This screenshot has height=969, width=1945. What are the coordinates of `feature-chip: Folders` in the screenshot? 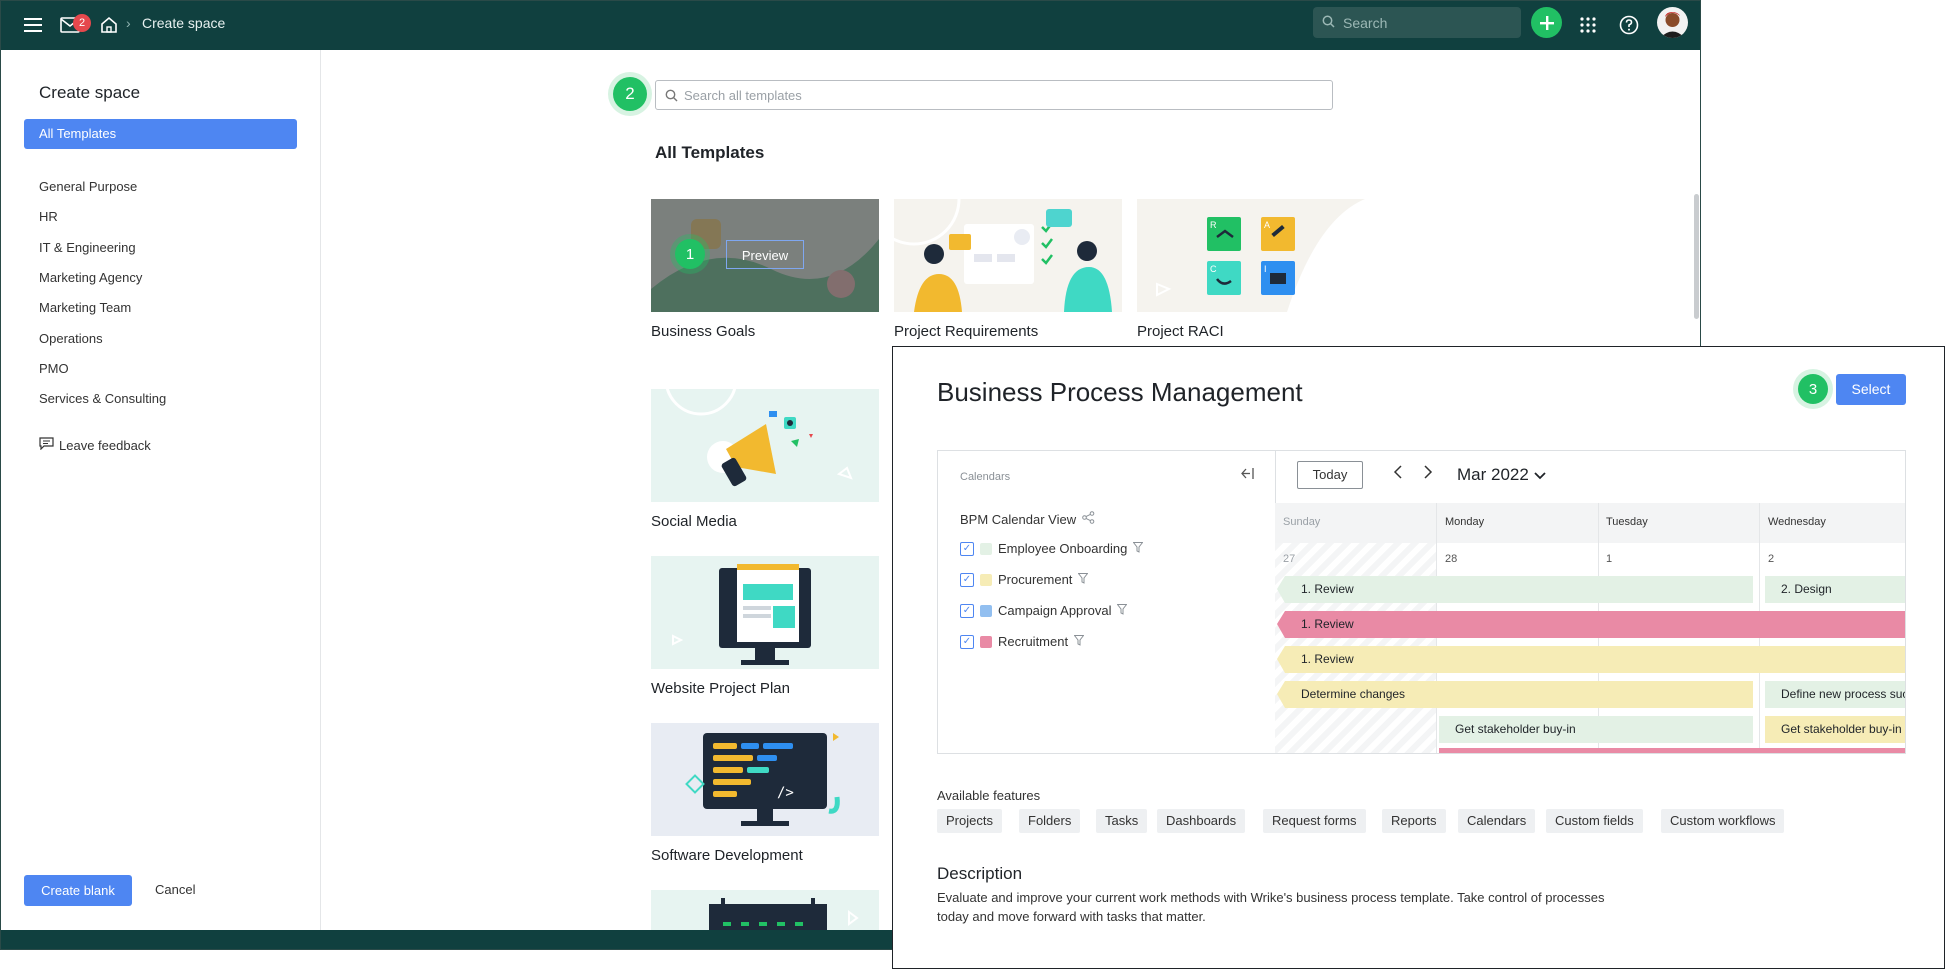 It's located at (1050, 821).